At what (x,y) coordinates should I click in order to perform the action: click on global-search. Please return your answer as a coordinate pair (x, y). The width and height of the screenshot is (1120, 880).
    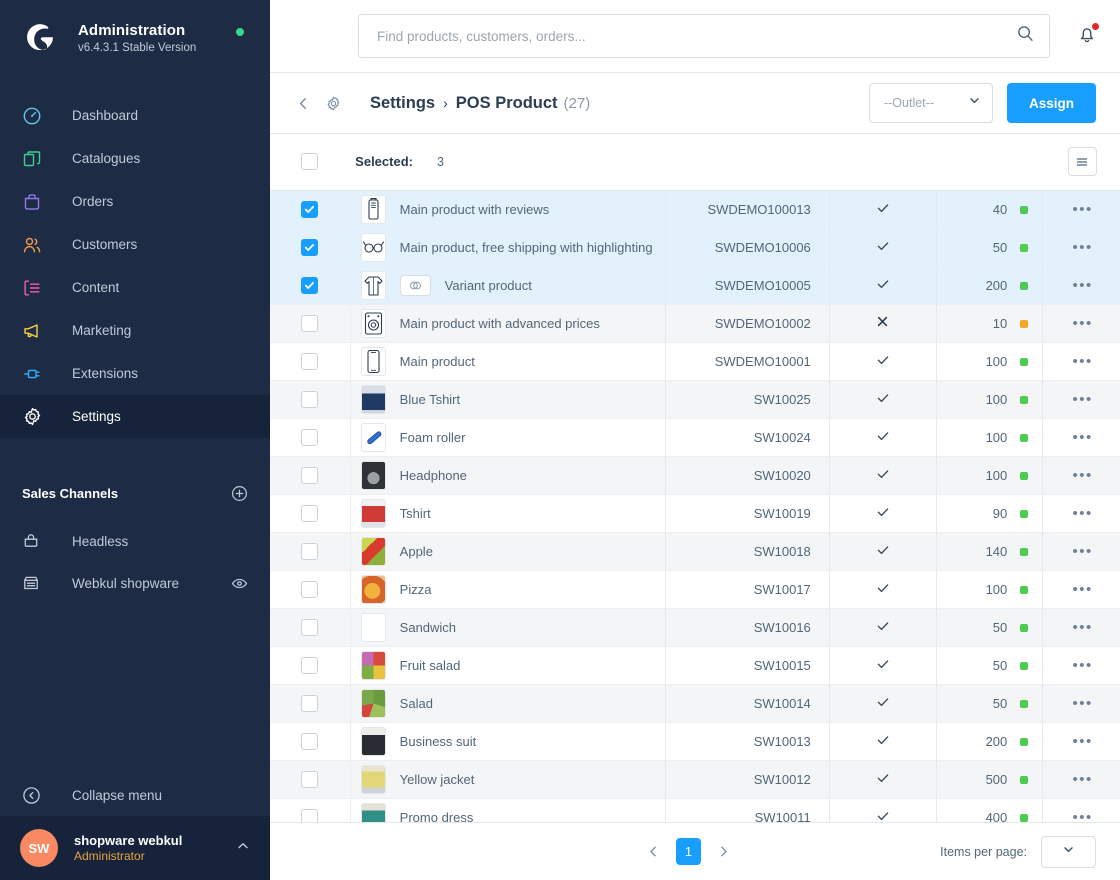
    Looking at the image, I should click on (704, 36).